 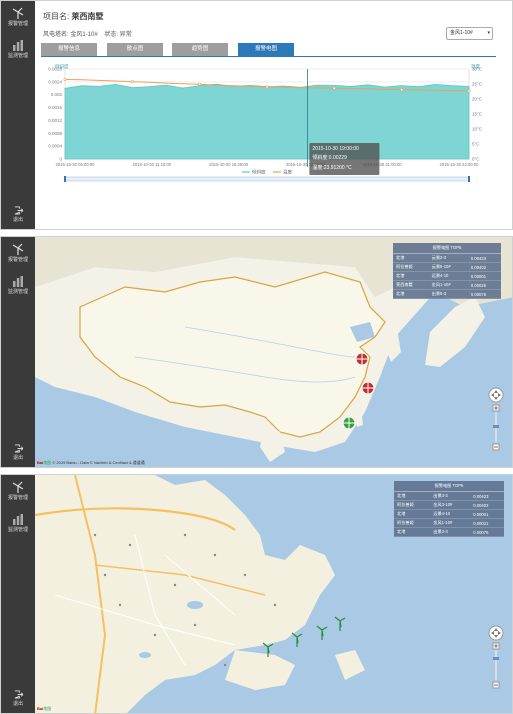 I want to click on y-left-tick: 0.0016, so click(x=55, y=107).